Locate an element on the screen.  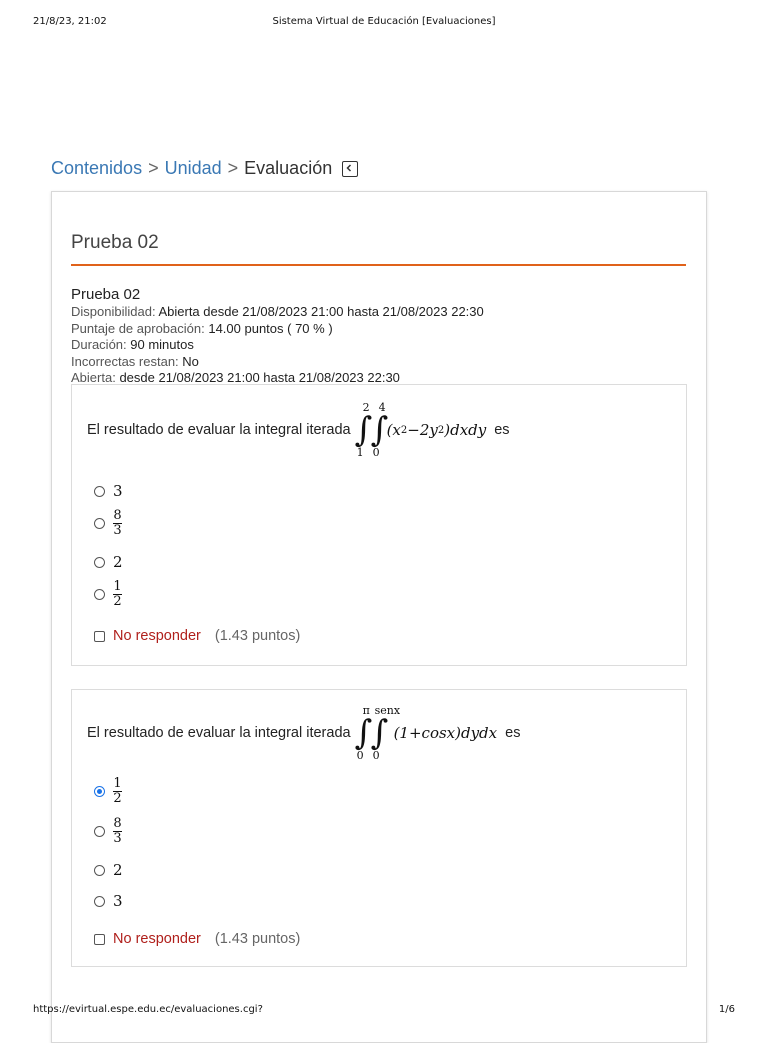
panel-title: Prueba 02 is located at coordinates (115, 242).